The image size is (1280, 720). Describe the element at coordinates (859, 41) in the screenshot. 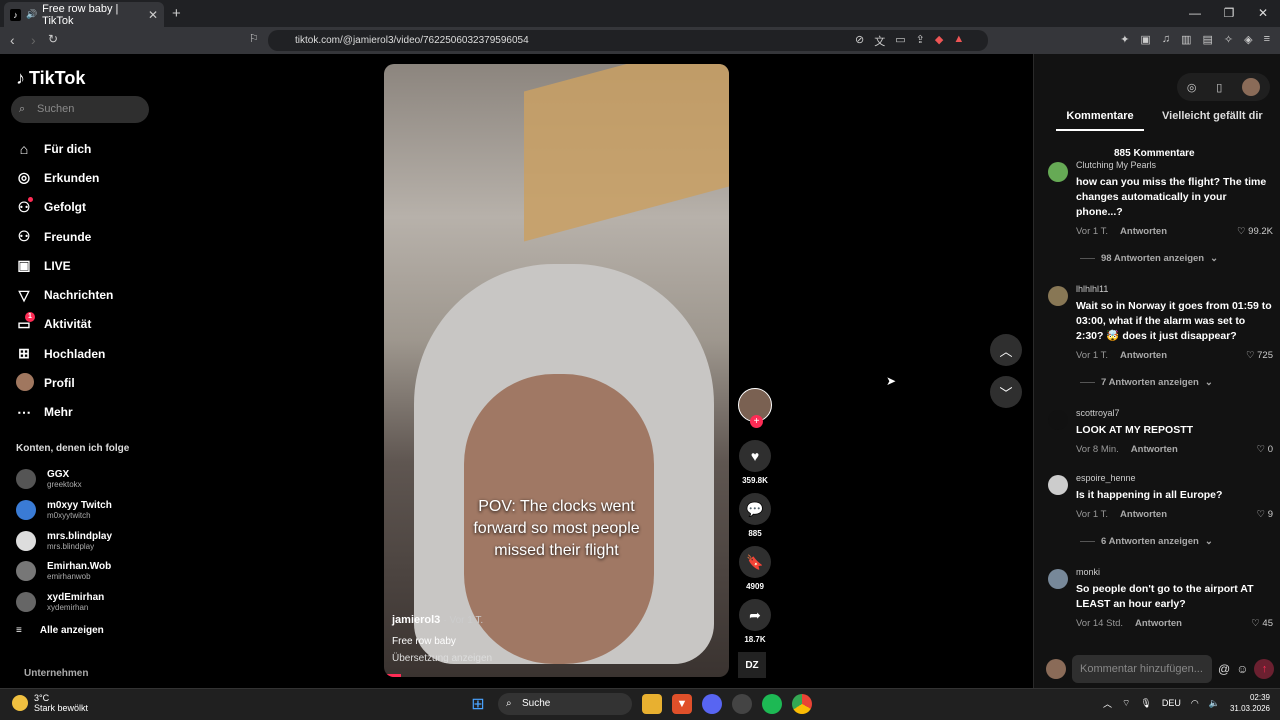

I see `no-tracking-icon: ⊘` at that location.